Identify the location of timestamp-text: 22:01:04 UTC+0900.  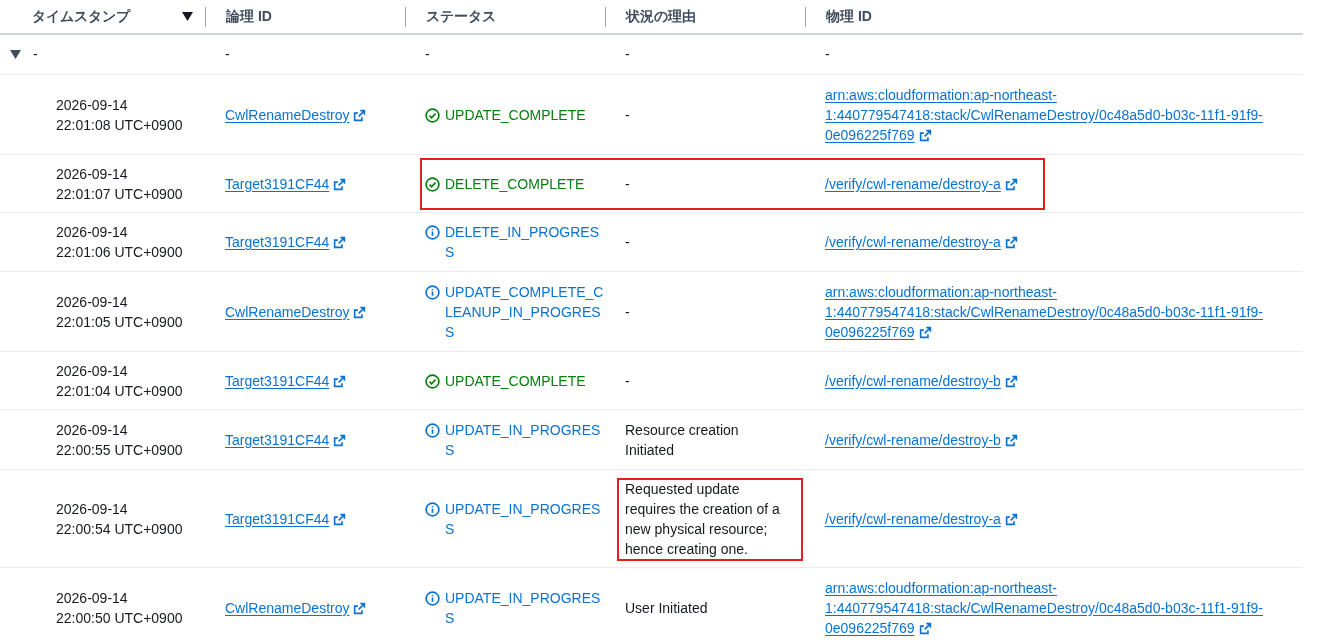
(120, 391).